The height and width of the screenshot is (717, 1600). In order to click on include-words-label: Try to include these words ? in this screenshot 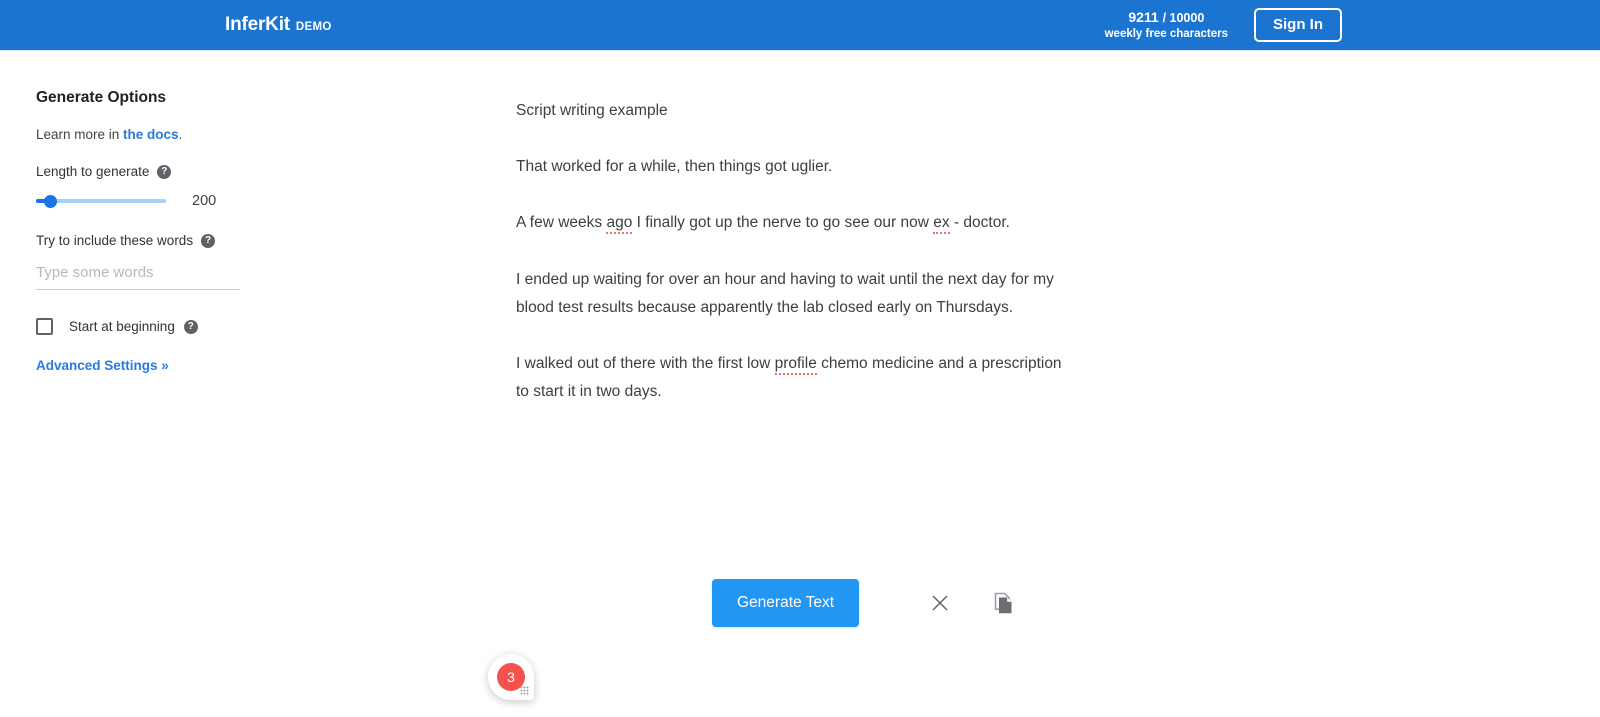, I will do `click(258, 240)`.